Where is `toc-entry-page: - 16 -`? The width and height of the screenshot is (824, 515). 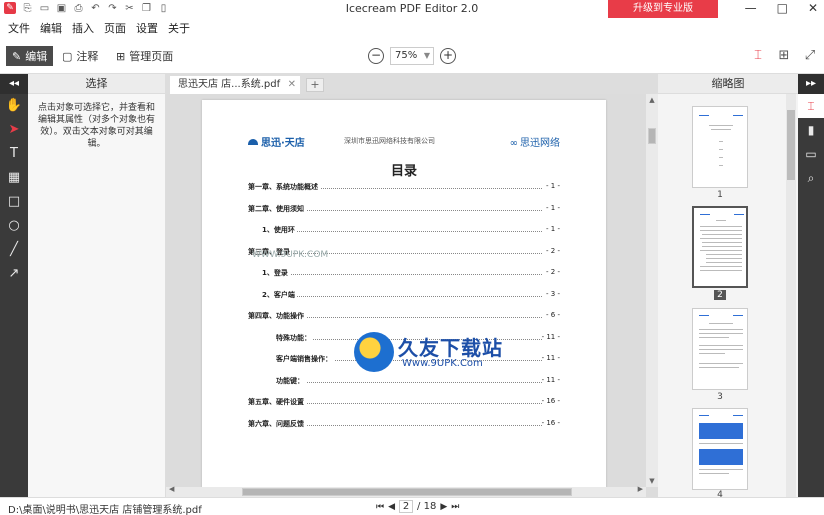
toc-entry-page: - 16 - is located at coordinates (550, 422).